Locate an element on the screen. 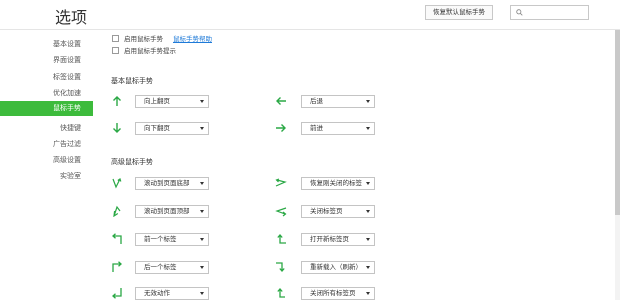  enable-hint-label: 启用鼠标手势提示 is located at coordinates (150, 51).